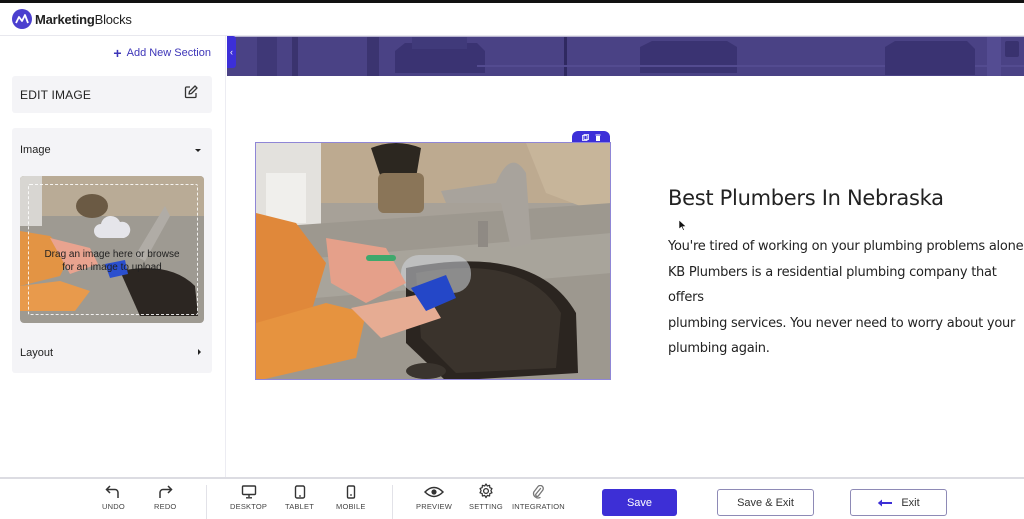 This screenshot has width=1024, height=519. What do you see at coordinates (299, 492) in the screenshot?
I see `tablet-icon` at bounding box center [299, 492].